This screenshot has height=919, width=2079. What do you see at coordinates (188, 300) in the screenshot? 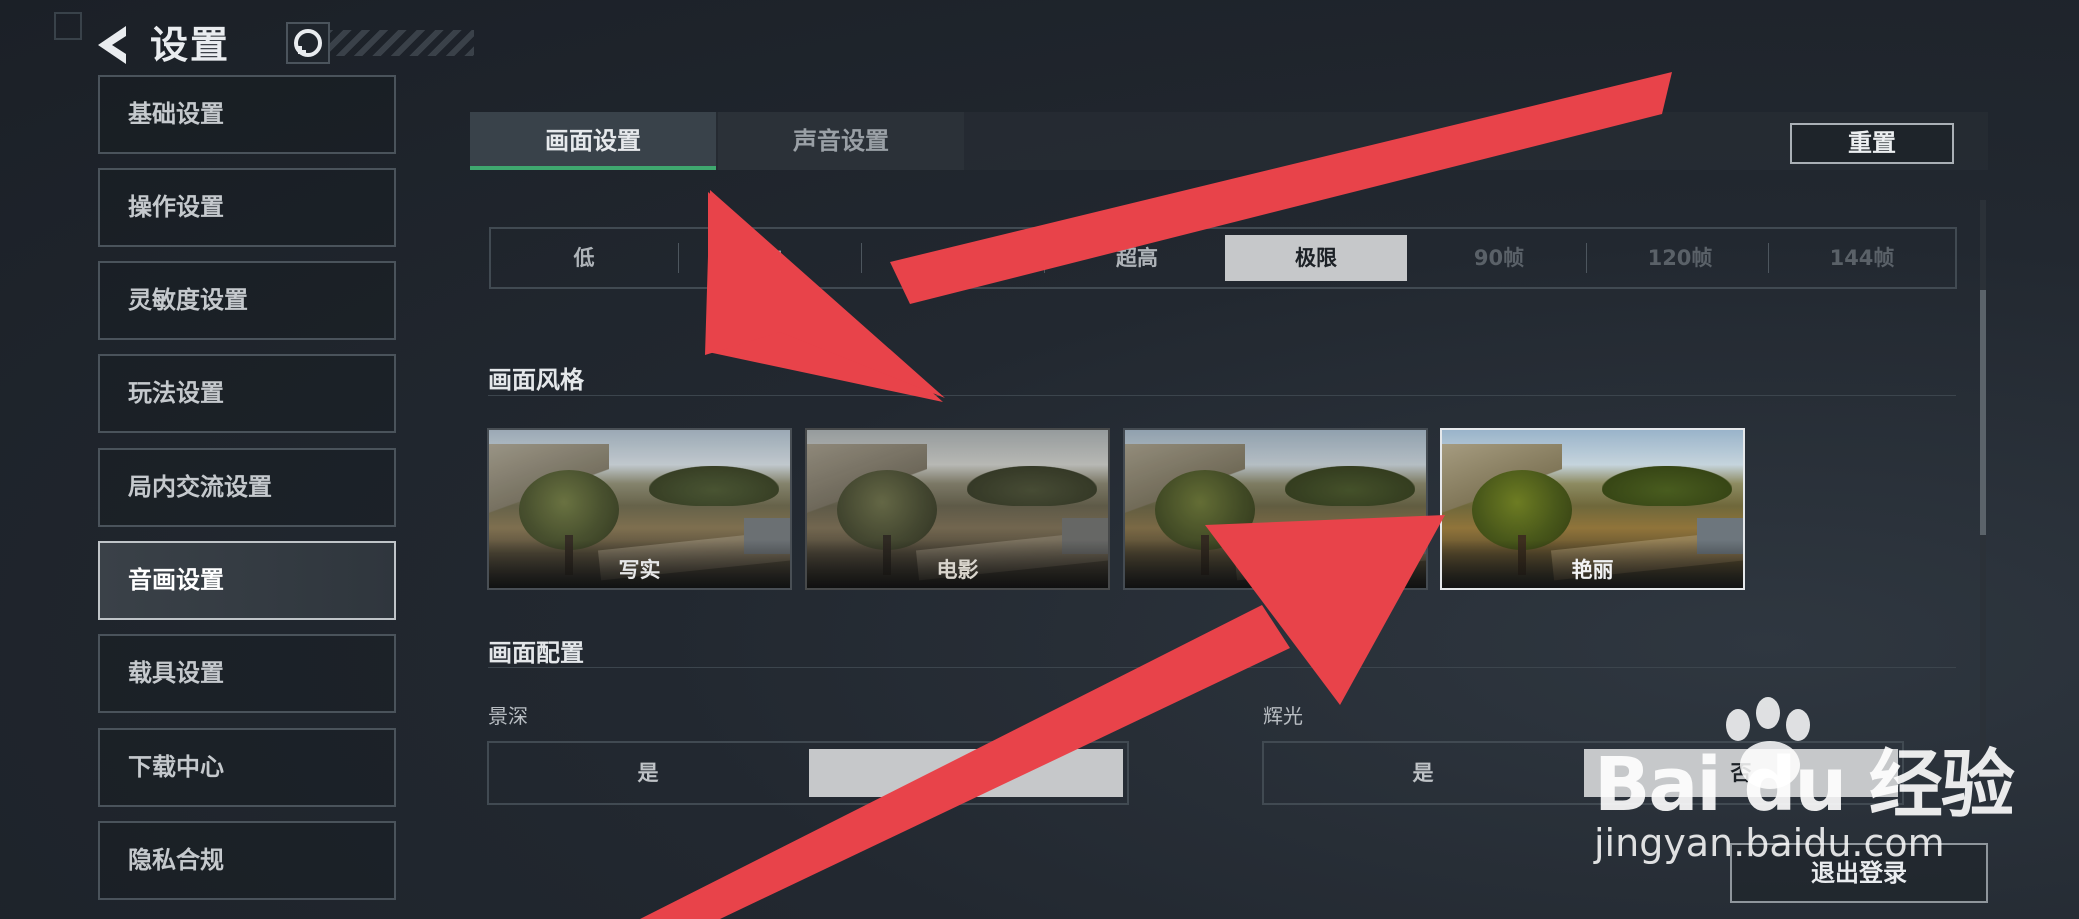
I see `sidebar-item-label: 灵敏度设置` at bounding box center [188, 300].